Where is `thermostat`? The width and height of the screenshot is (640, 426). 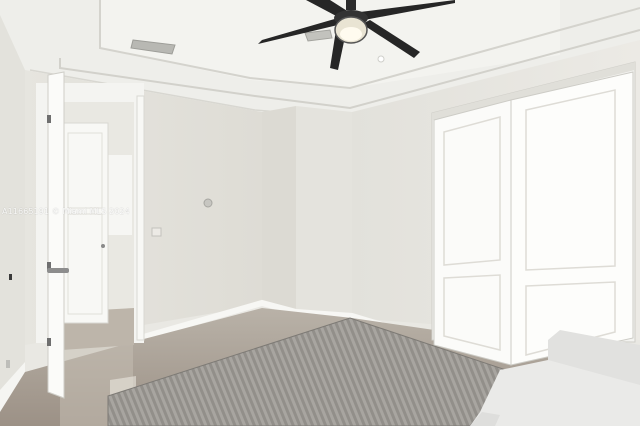
thermostat is located at coordinates (208, 203).